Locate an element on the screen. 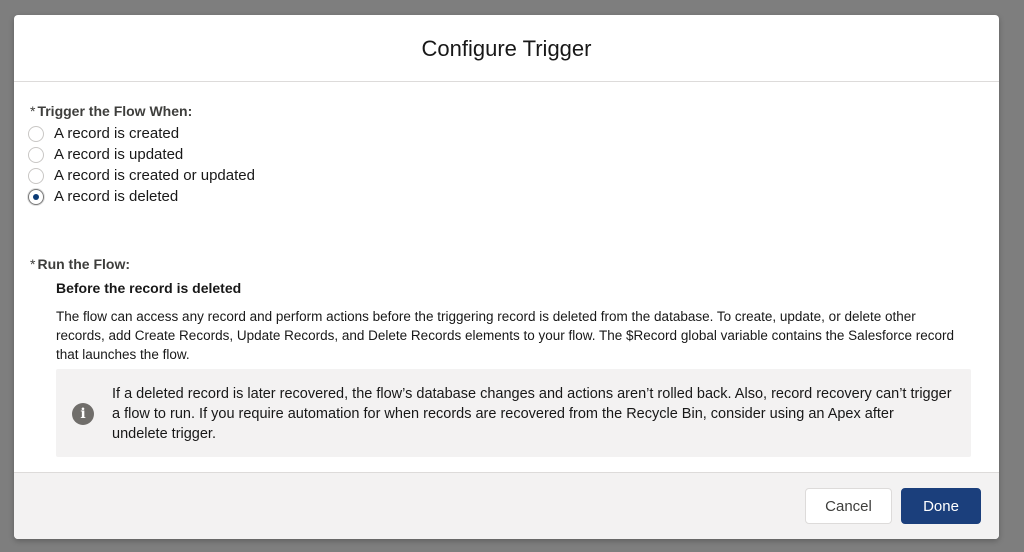  run-option-title: Before the record is deleted is located at coordinates (149, 288).